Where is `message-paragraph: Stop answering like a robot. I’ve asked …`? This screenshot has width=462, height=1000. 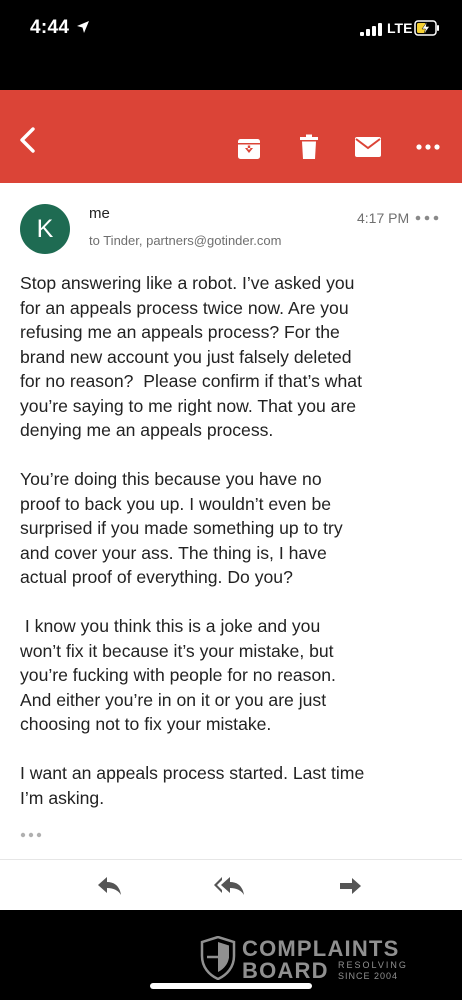 message-paragraph: Stop answering like a robot. I’ve asked … is located at coordinates (191, 356).